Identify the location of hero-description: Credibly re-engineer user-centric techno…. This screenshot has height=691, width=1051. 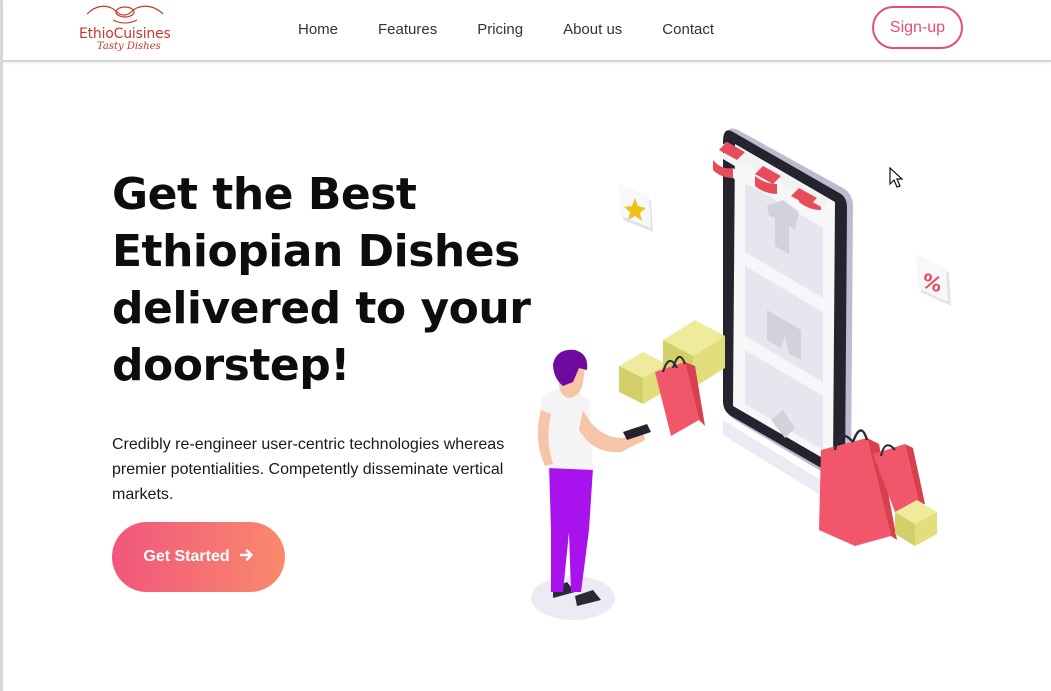
(308, 469).